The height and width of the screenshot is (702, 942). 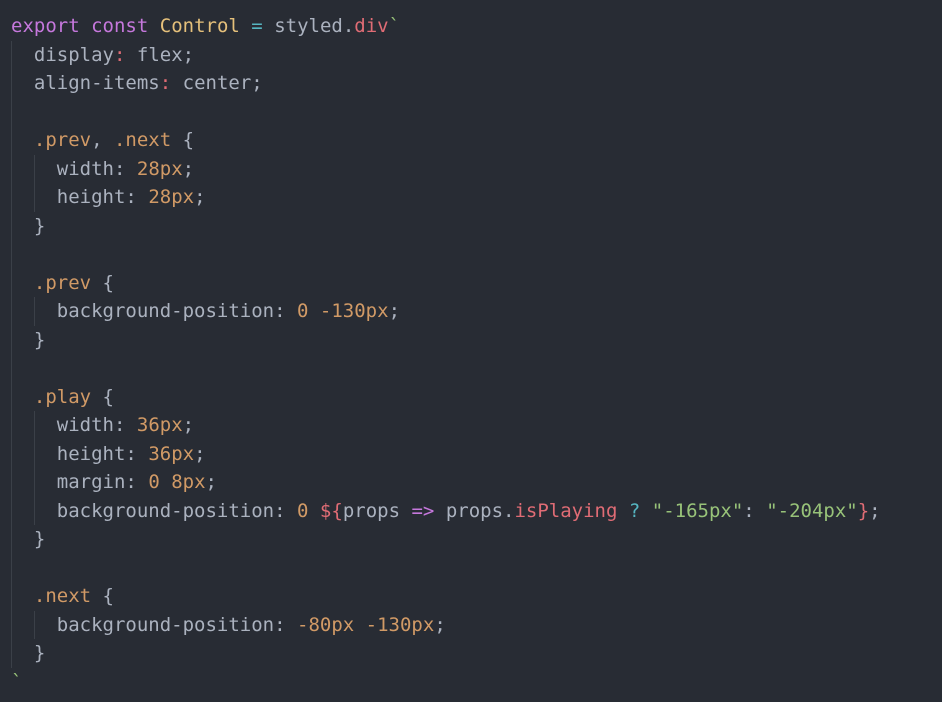 I want to click on ternary-question: ?, so click(x=634, y=510).